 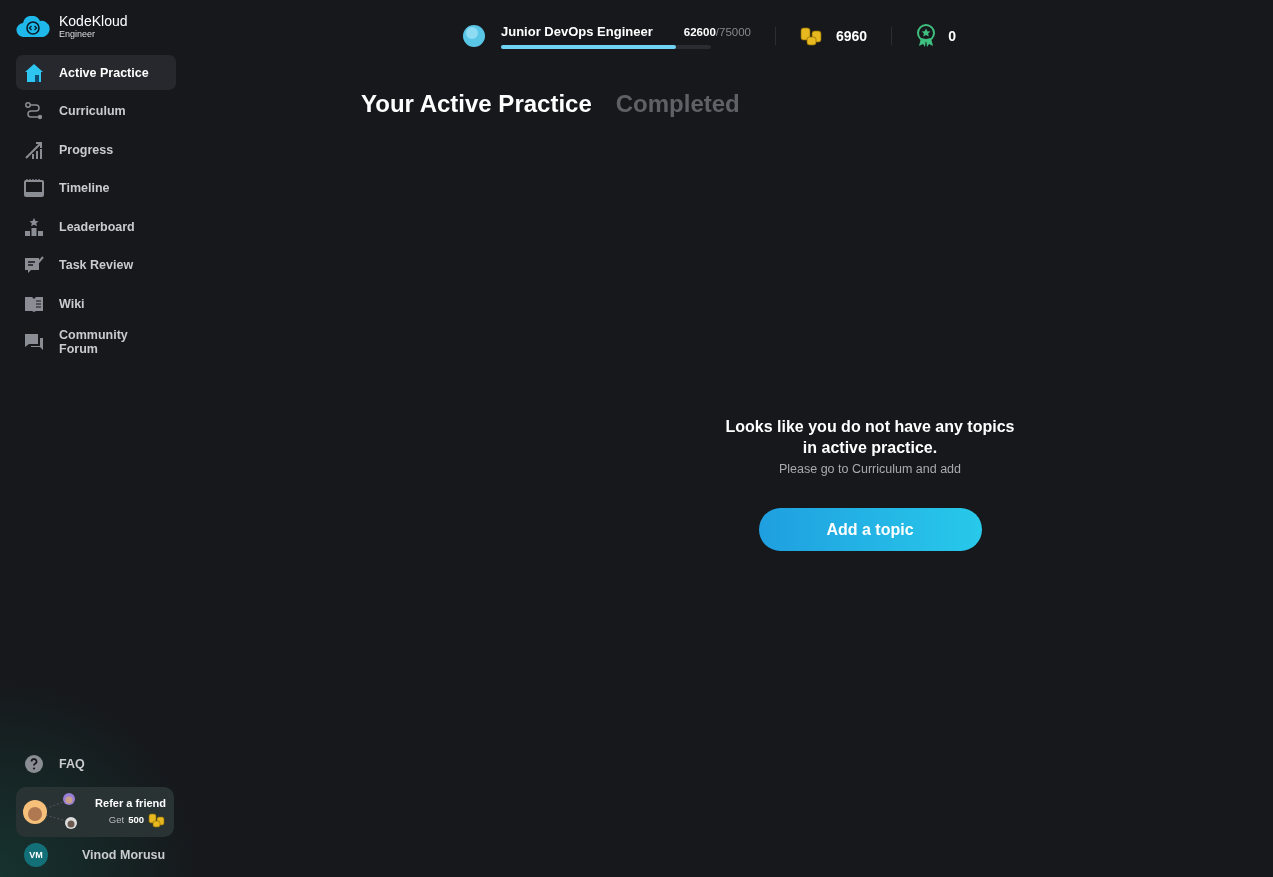 I want to click on chat-icon, so click(x=34, y=342).